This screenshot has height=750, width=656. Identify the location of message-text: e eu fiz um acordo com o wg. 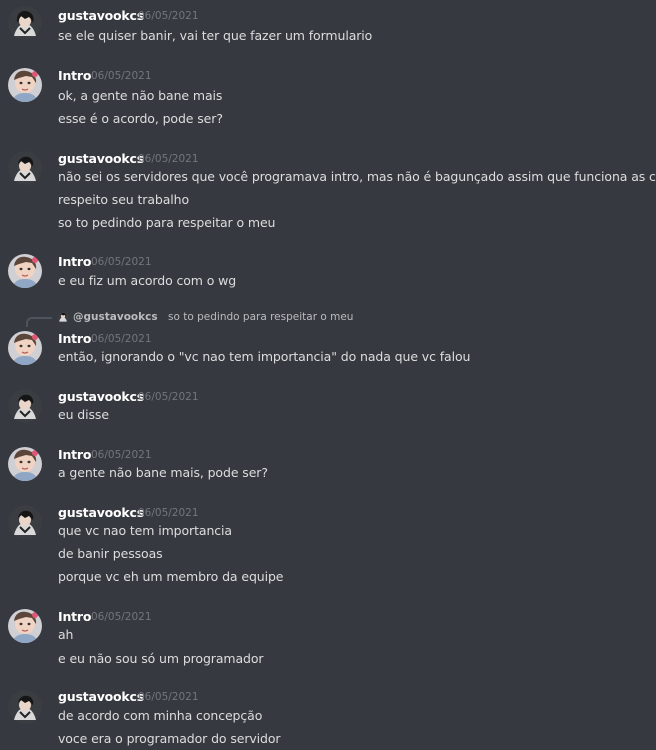
(147, 280).